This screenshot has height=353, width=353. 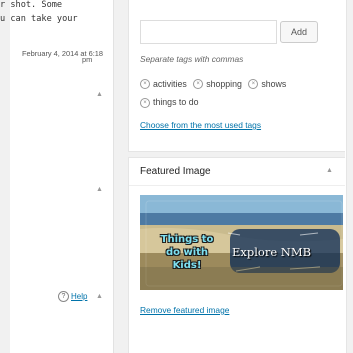 I want to click on tag-item: × activities, so click(x=163, y=84).